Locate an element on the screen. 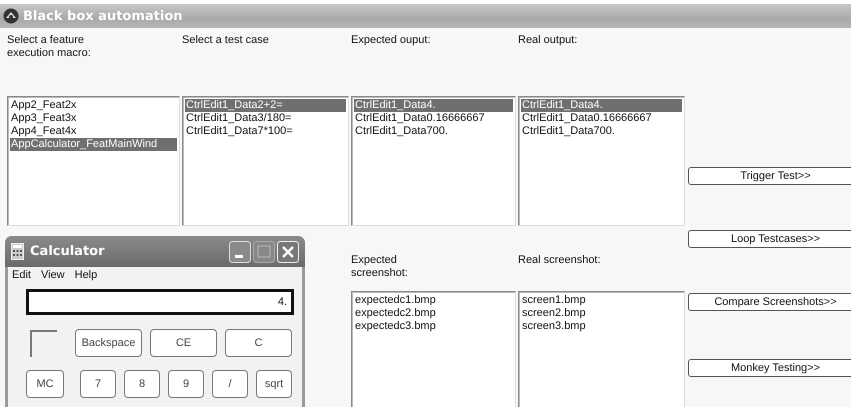 Image resolution: width=851 pixels, height=407 pixels. column-label: Expected ouput: is located at coordinates (391, 40).